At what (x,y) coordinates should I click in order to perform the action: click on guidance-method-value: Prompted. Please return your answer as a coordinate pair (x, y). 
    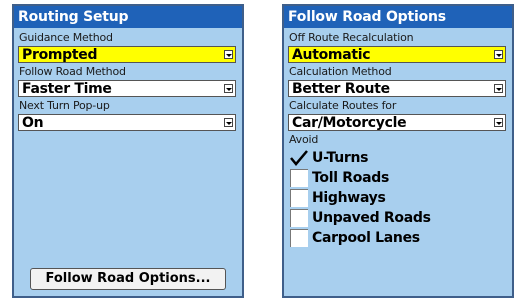
    Looking at the image, I should click on (60, 55).